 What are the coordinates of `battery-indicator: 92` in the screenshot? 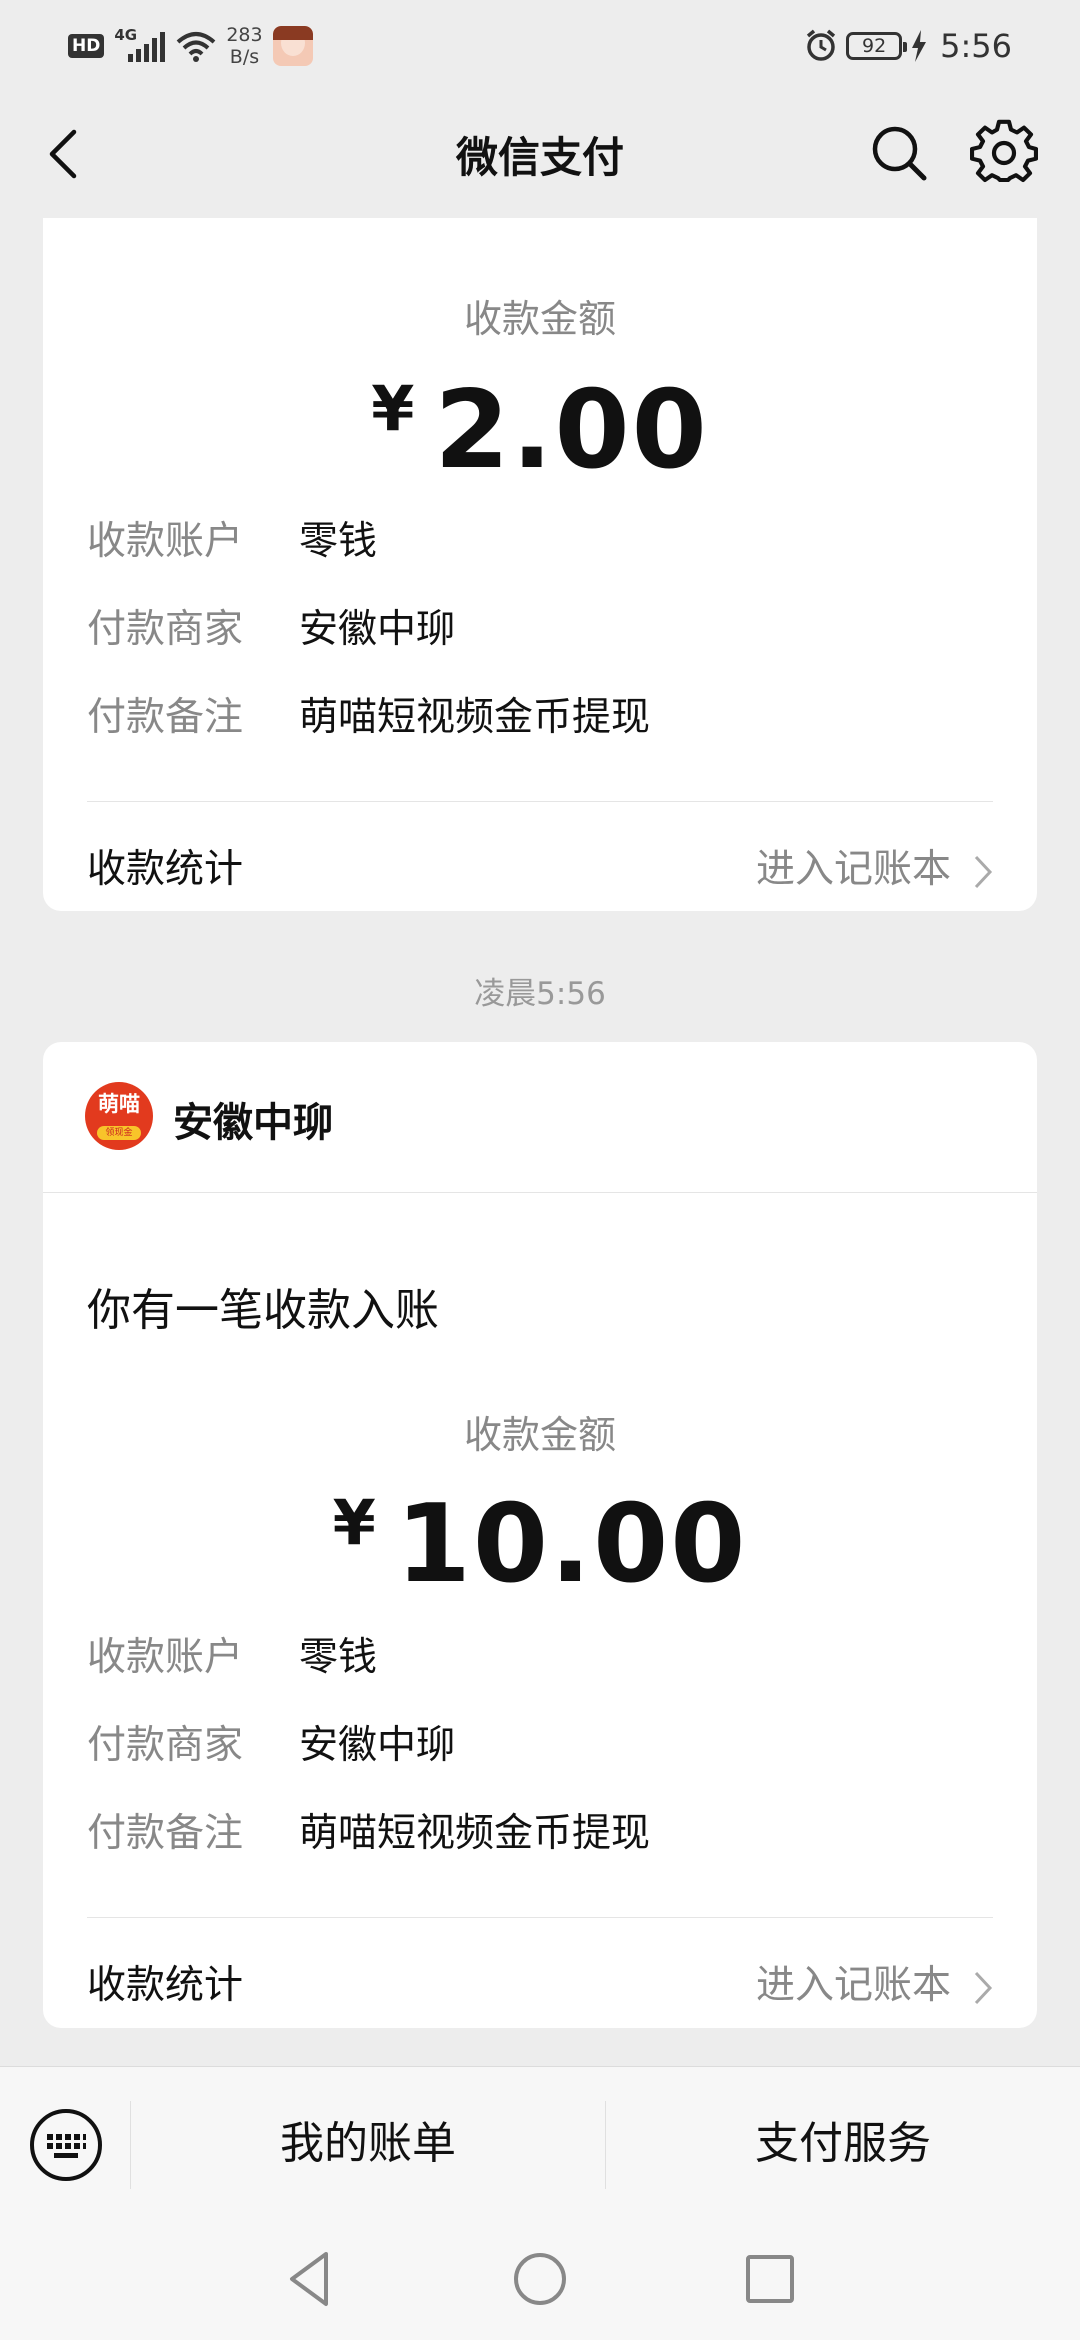 It's located at (877, 46).